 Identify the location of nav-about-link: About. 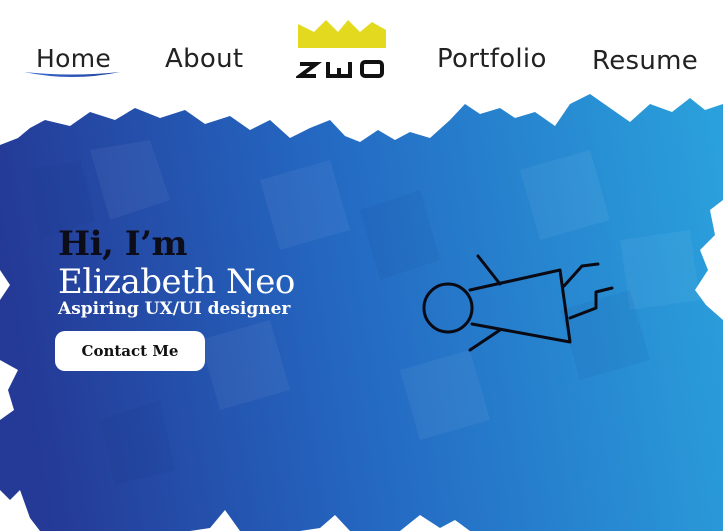
(204, 59).